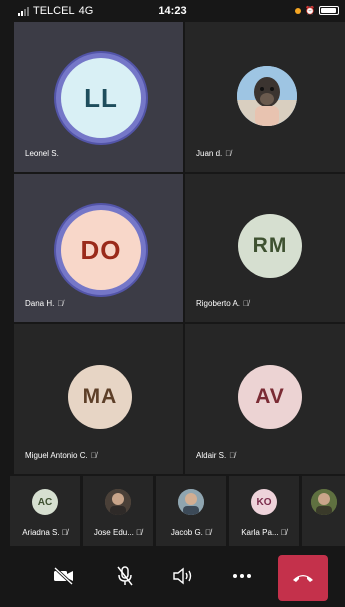 This screenshot has width=345, height=607. Describe the element at coordinates (329, 10) in the screenshot. I see `battery-icon` at that location.